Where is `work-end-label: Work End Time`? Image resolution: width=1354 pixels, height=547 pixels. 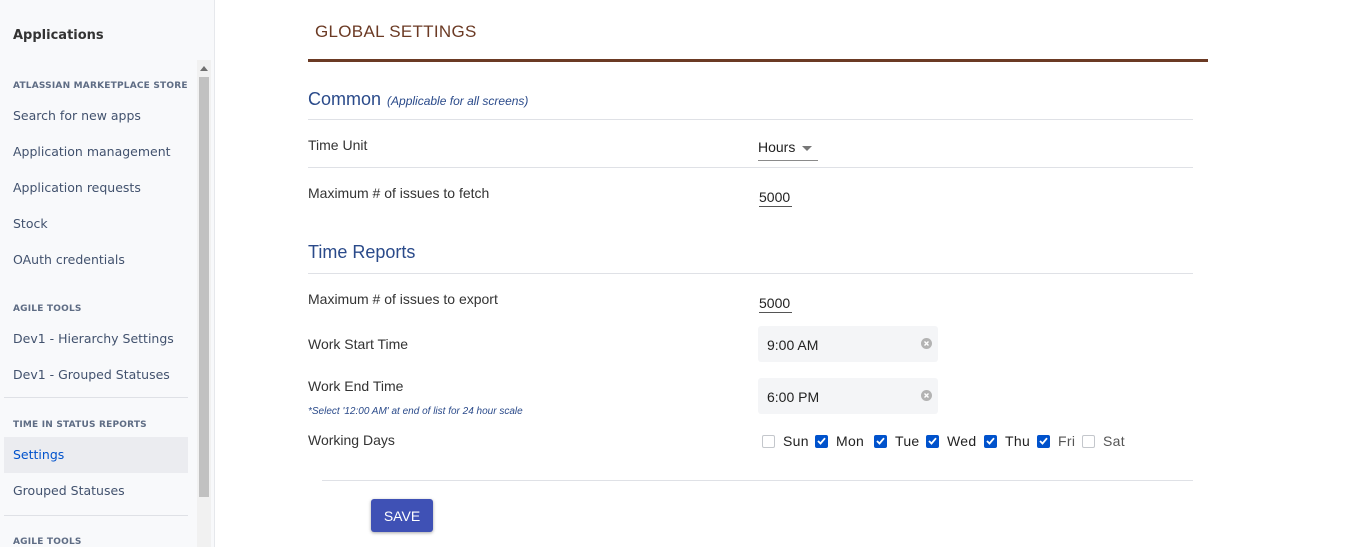
work-end-label: Work End Time is located at coordinates (356, 386).